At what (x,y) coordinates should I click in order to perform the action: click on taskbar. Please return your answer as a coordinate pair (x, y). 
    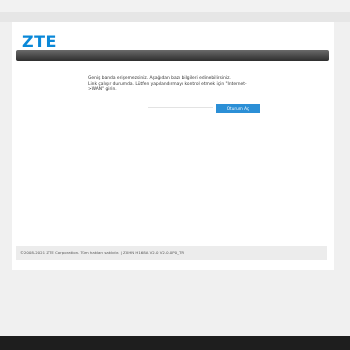
    Looking at the image, I should click on (175, 343).